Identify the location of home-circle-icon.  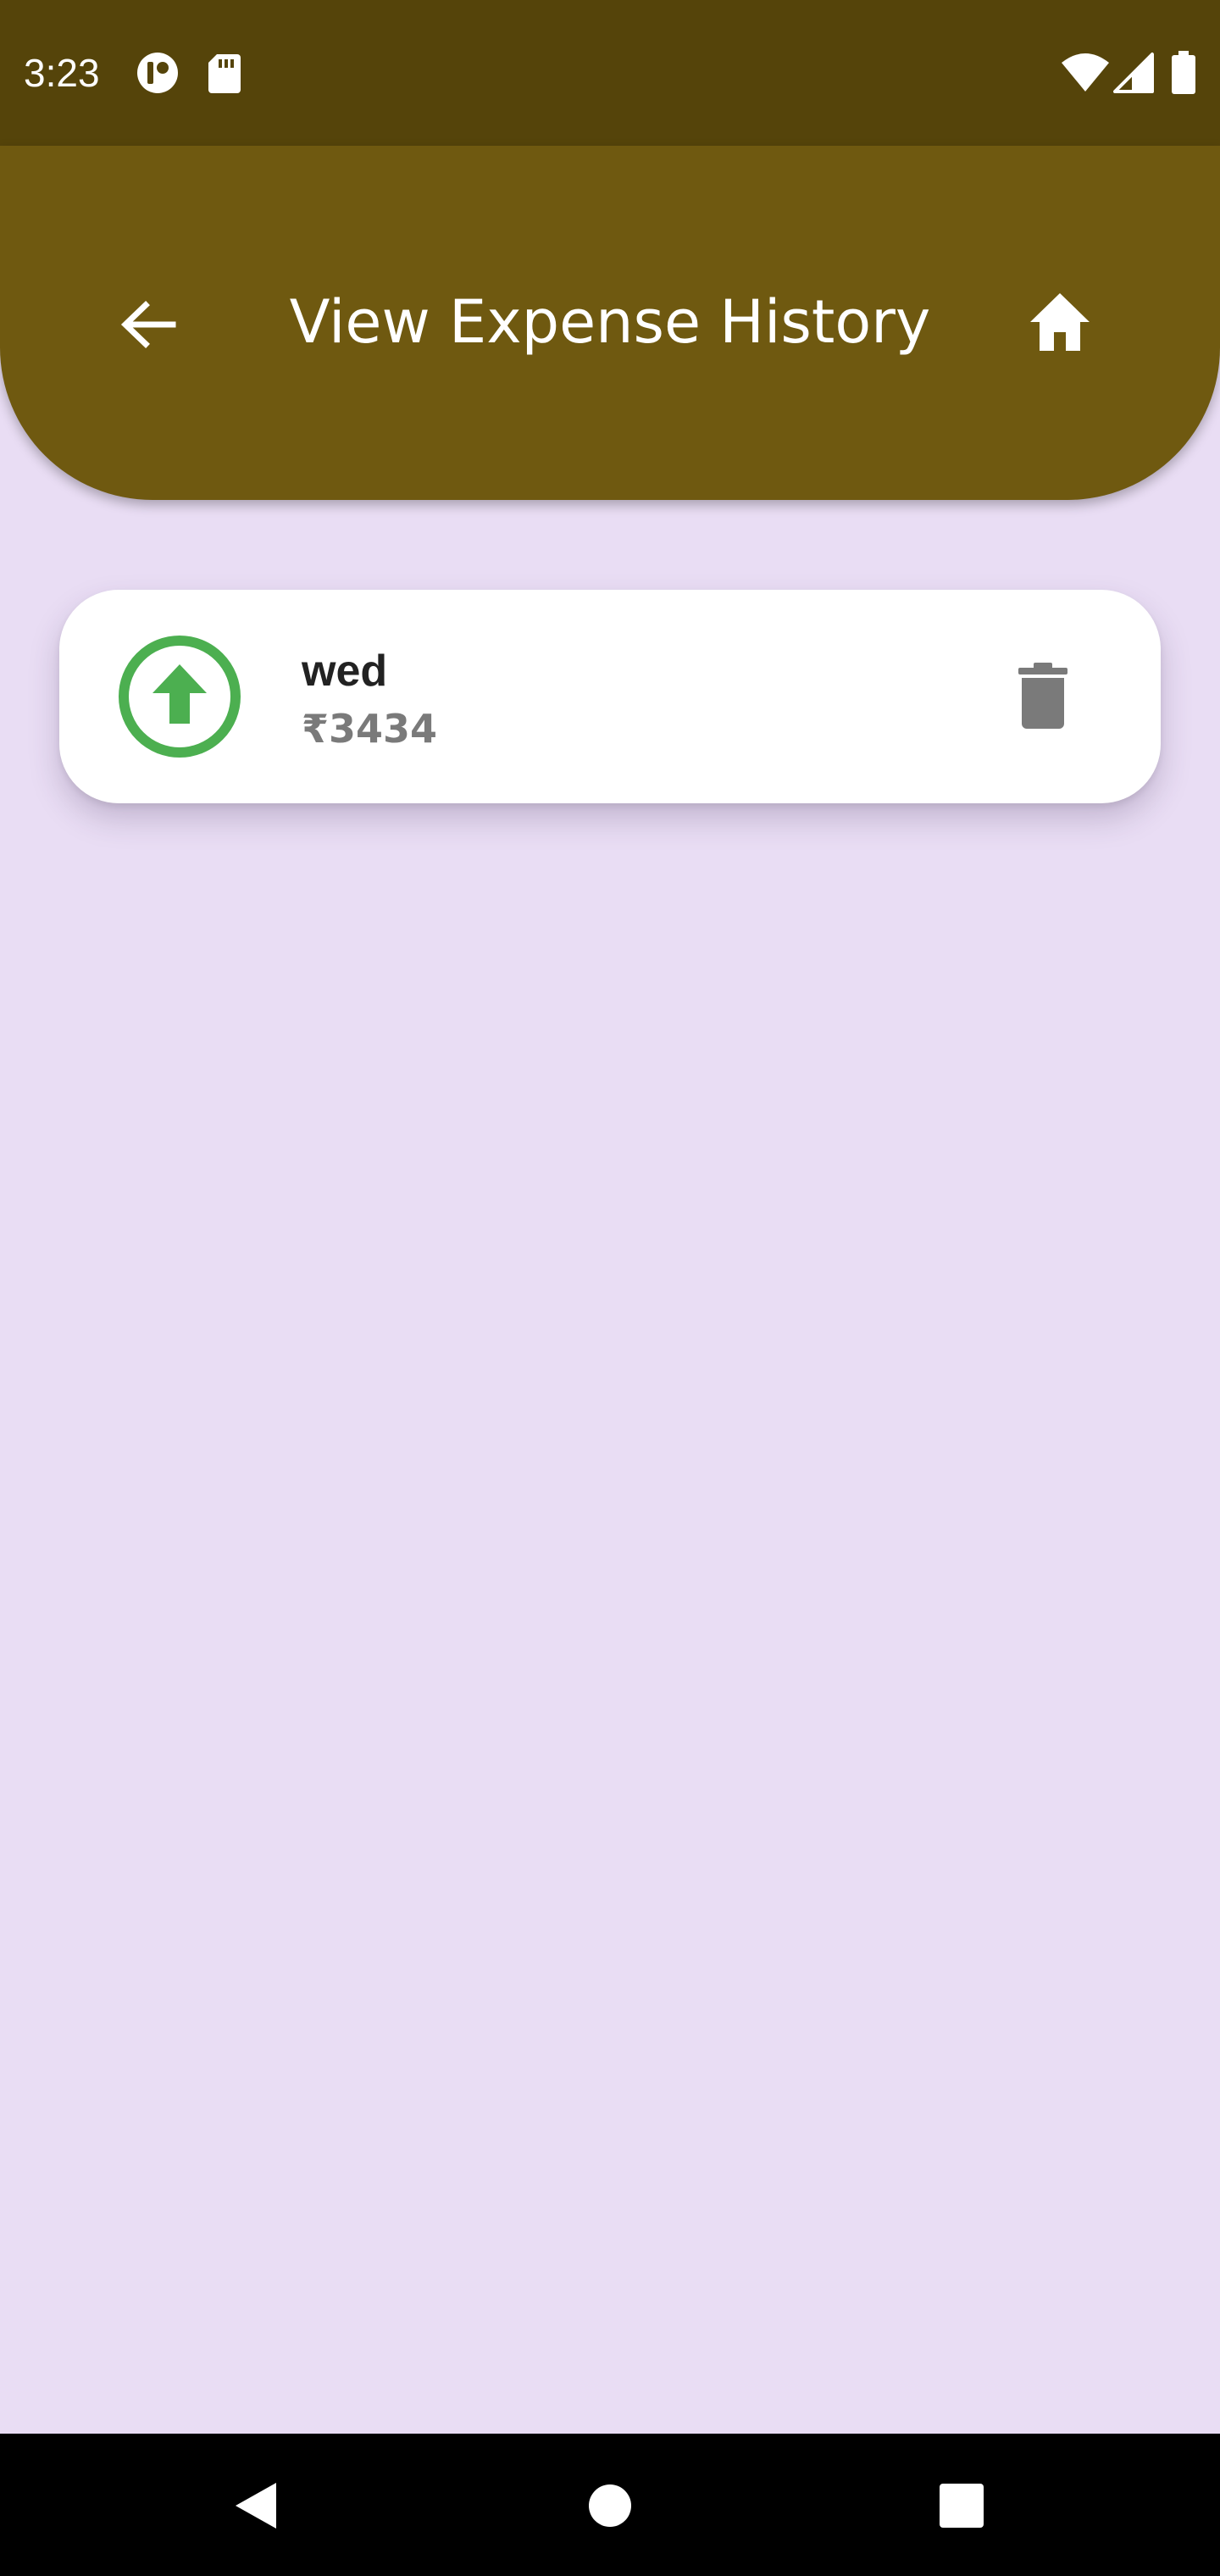
(610, 2506).